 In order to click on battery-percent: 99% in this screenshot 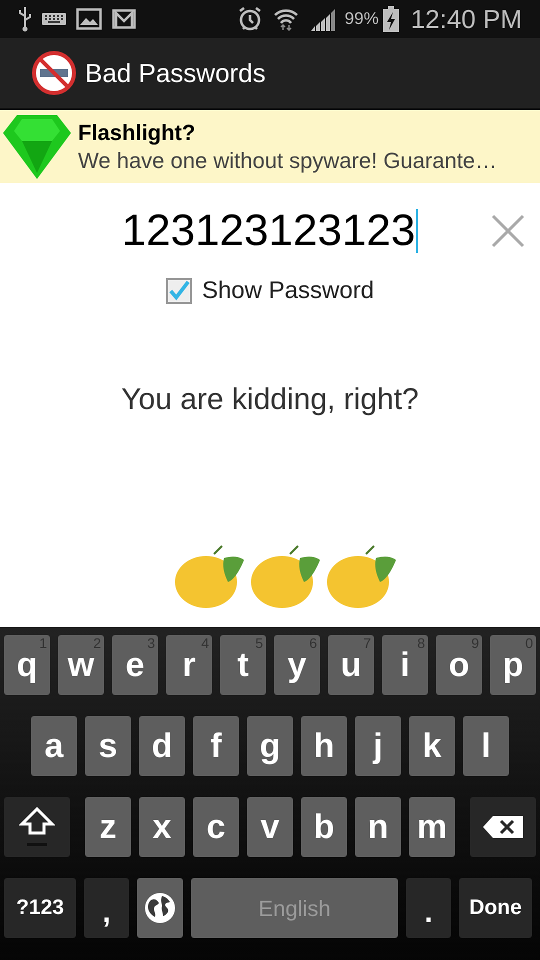, I will do `click(361, 19)`.